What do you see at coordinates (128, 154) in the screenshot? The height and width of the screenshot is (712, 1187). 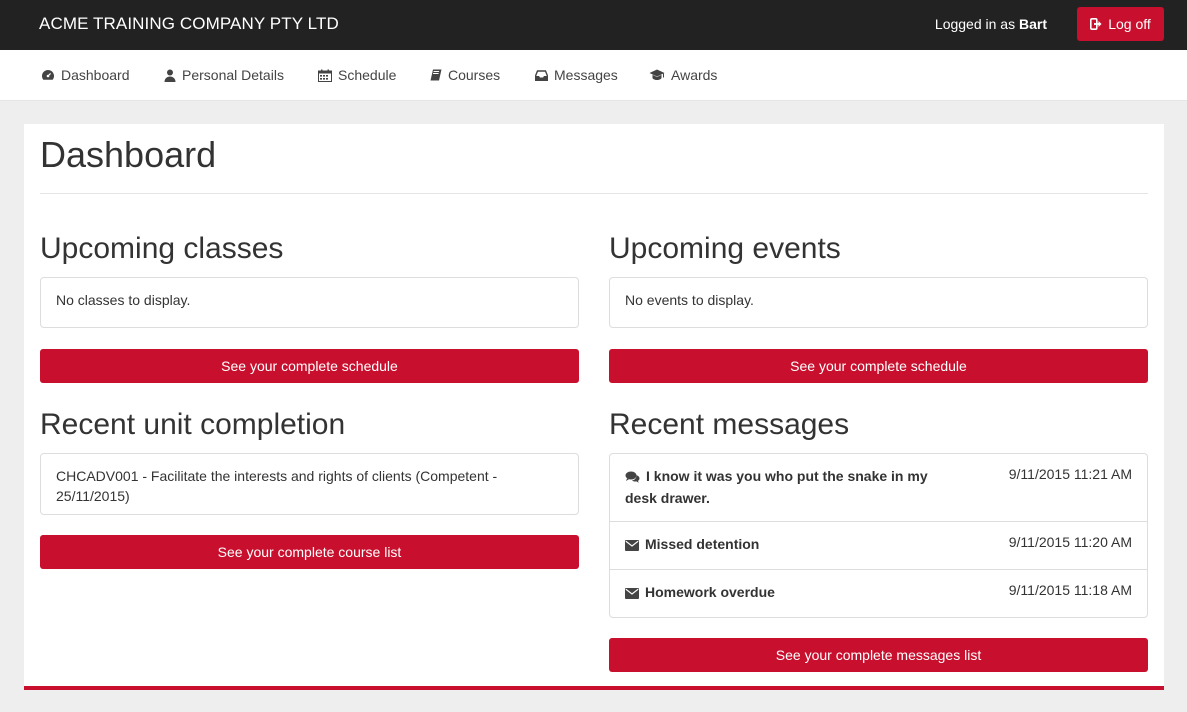 I see `page-title: Dashboard` at bounding box center [128, 154].